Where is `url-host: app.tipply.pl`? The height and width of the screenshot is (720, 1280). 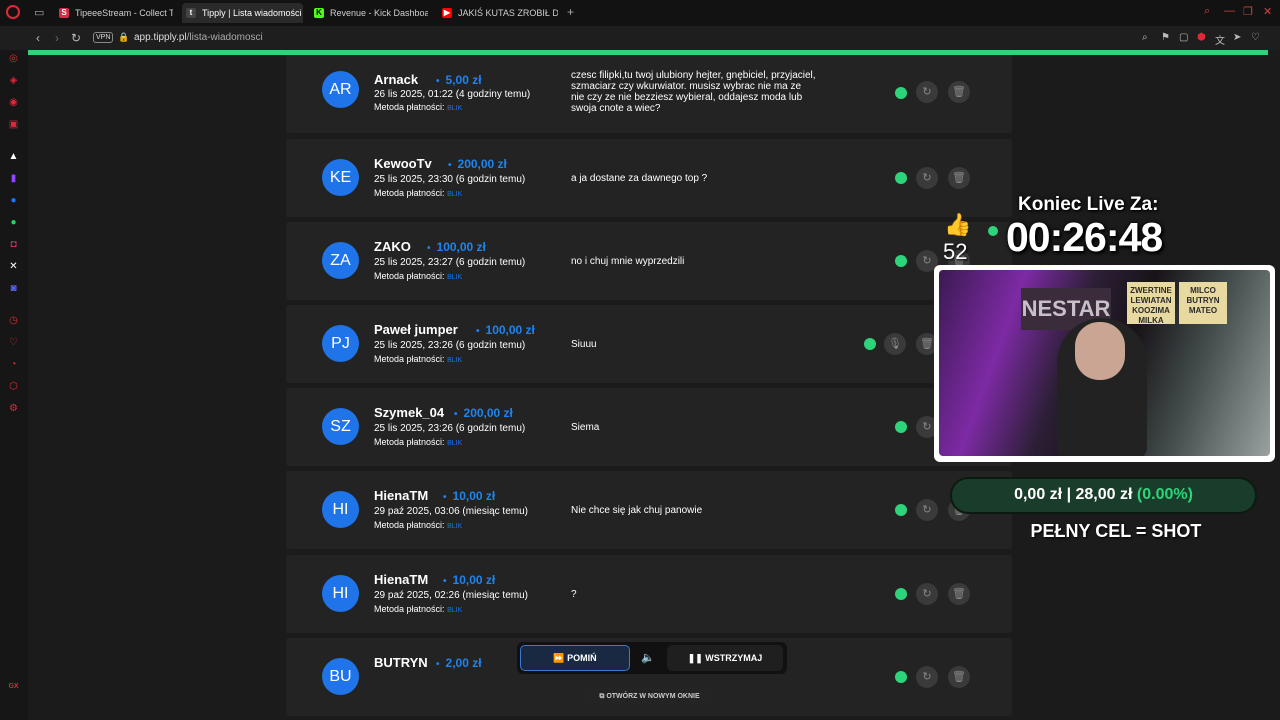
url-host: app.tipply.pl is located at coordinates (160, 37).